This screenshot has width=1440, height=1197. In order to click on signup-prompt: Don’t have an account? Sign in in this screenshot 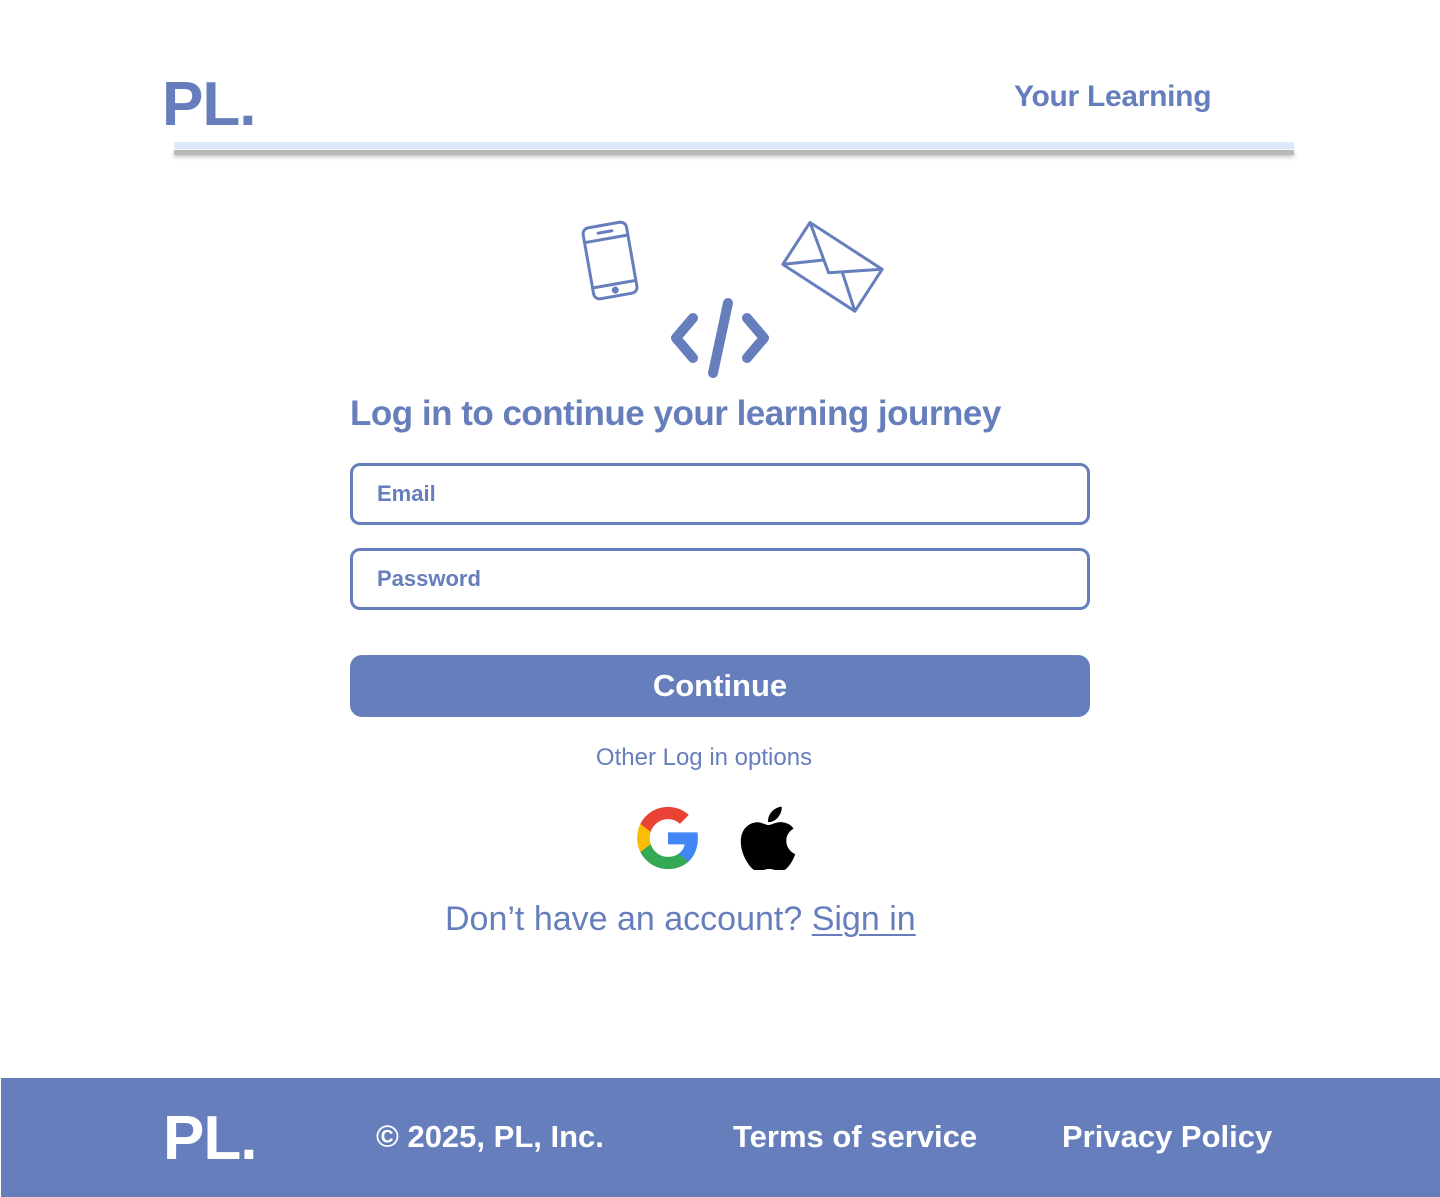, I will do `click(680, 919)`.